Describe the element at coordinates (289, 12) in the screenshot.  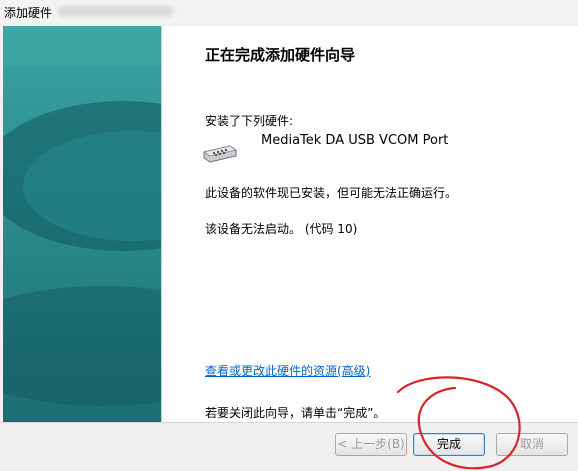
I see `title-bar: 添加硬件` at that location.